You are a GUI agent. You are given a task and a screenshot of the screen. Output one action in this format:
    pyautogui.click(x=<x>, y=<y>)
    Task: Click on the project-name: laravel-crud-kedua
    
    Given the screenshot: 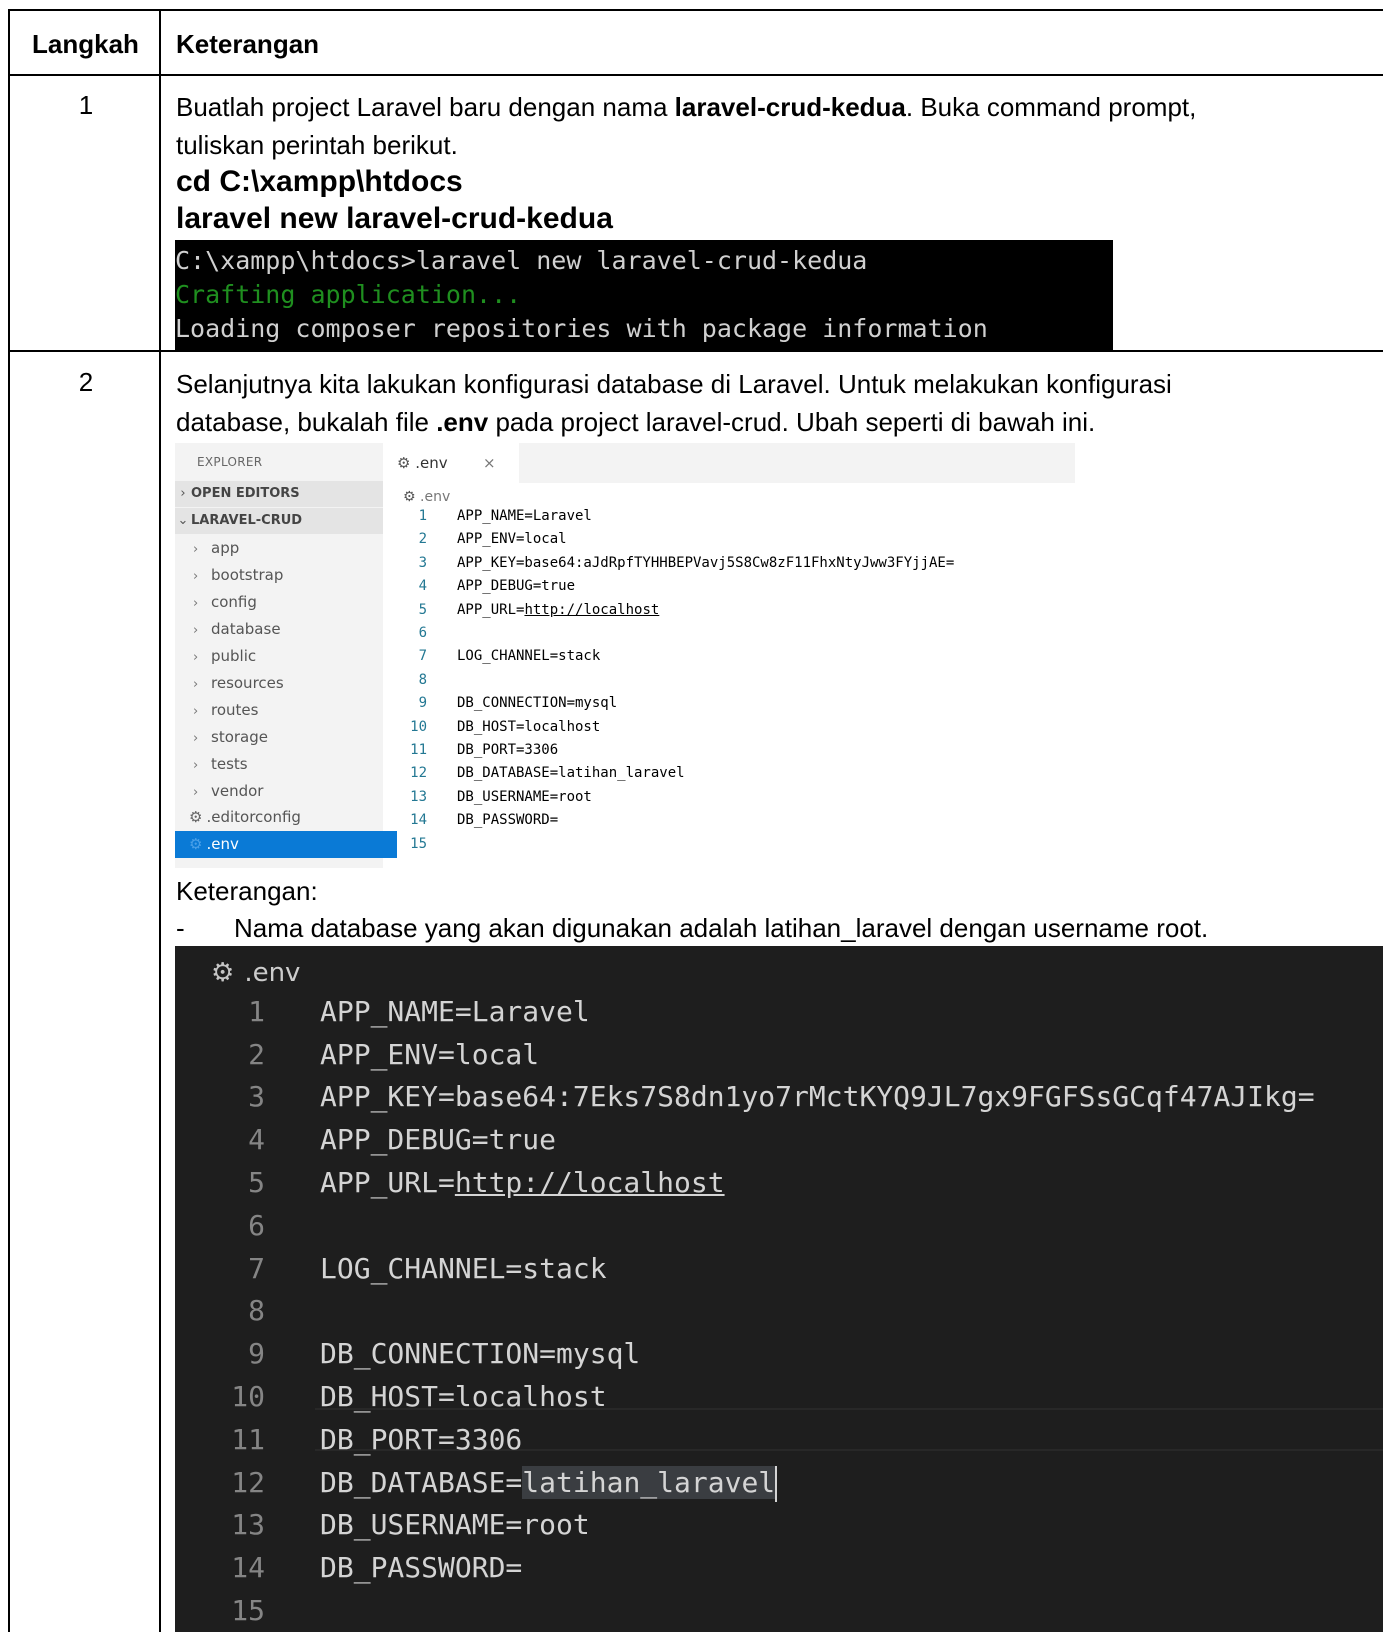 What is the action you would take?
    pyautogui.click(x=790, y=107)
    